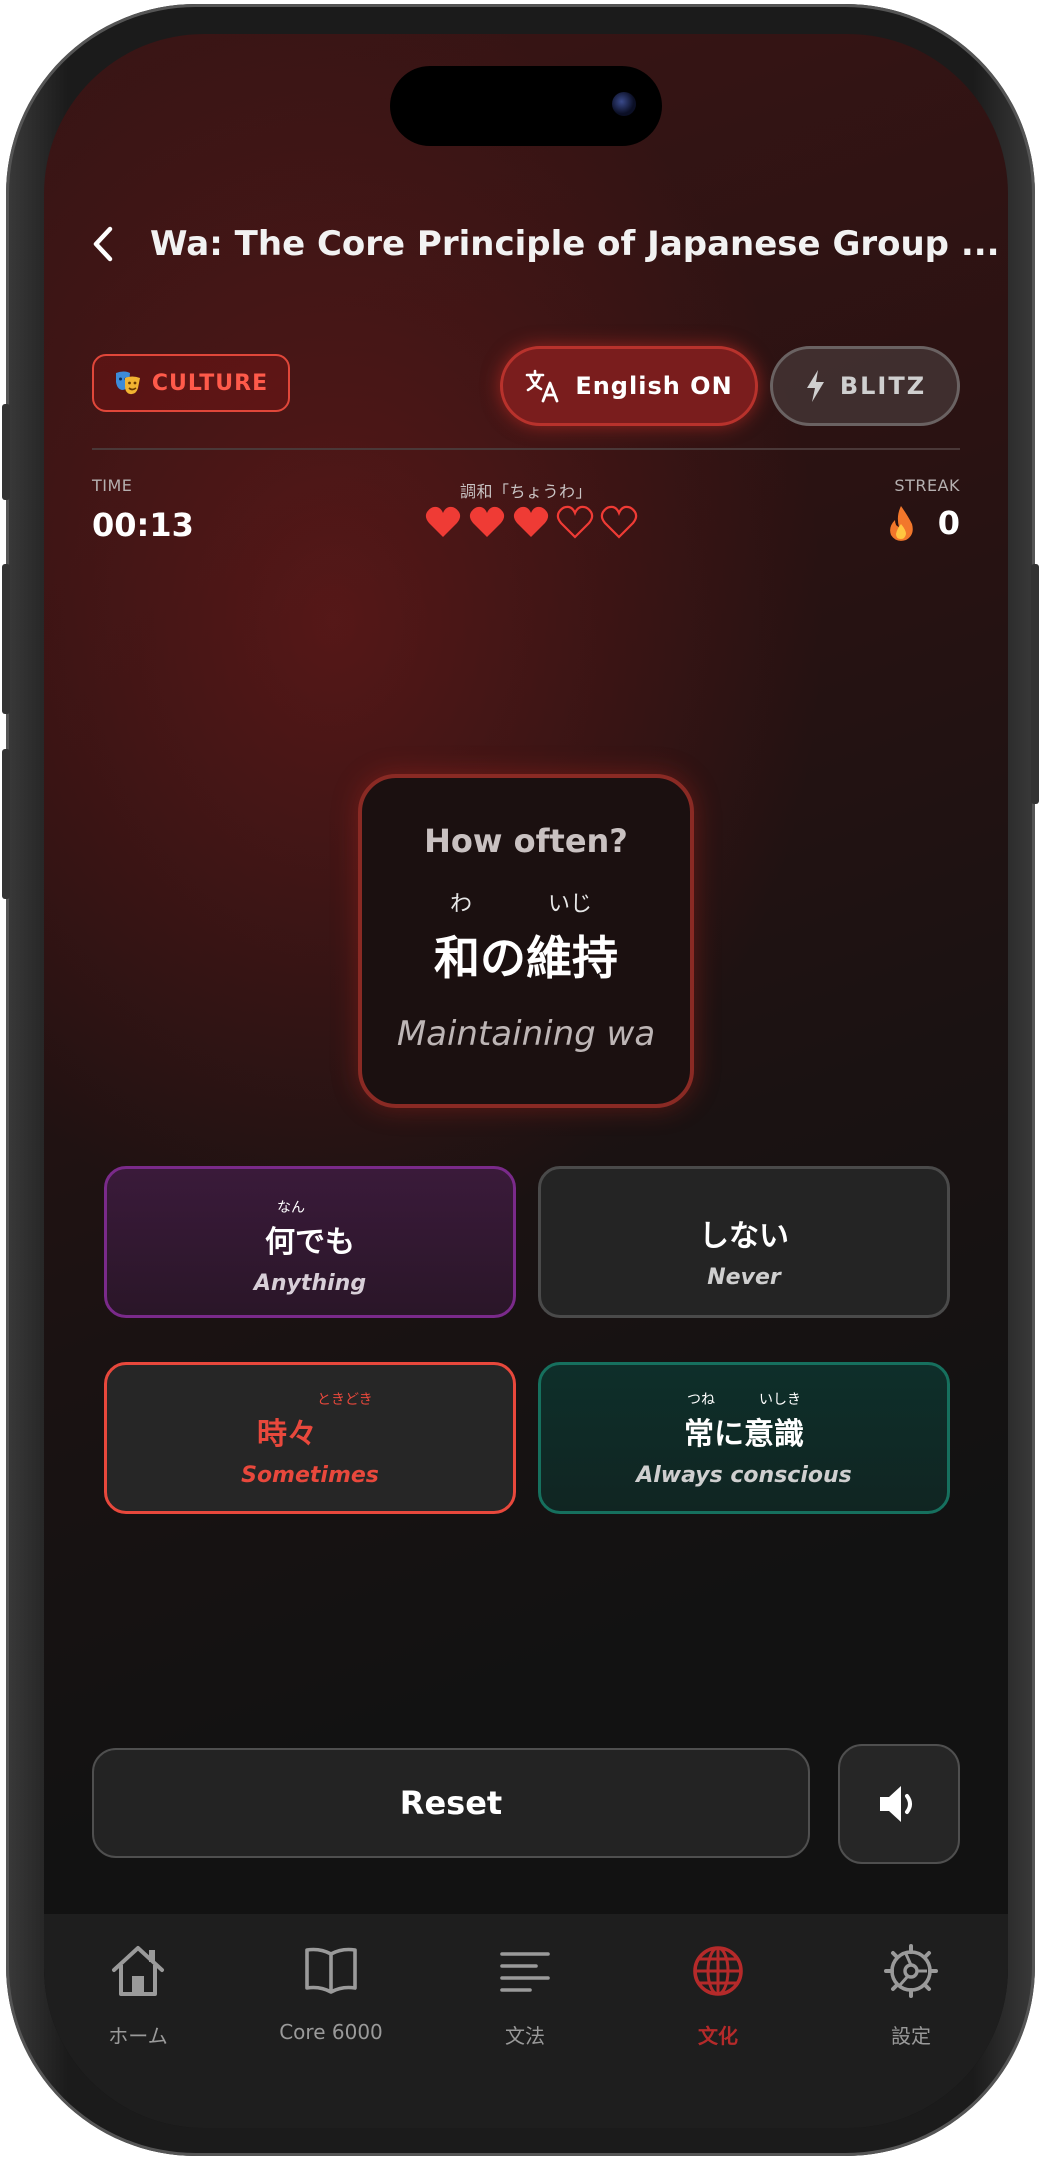  What do you see at coordinates (138, 1971) in the screenshot?
I see `home-icon` at bounding box center [138, 1971].